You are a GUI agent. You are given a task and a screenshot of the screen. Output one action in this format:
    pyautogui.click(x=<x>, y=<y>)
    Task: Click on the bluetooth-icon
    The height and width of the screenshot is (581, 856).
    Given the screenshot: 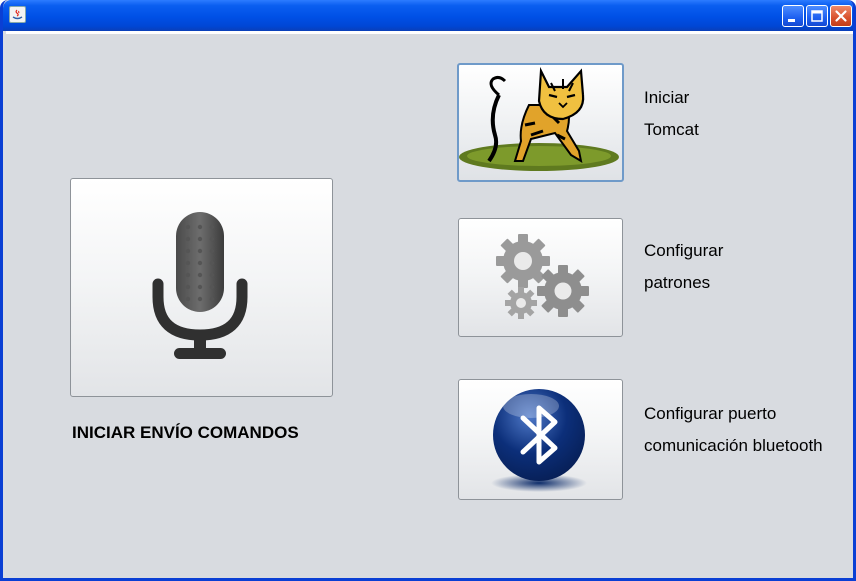 What is the action you would take?
    pyautogui.click(x=539, y=440)
    